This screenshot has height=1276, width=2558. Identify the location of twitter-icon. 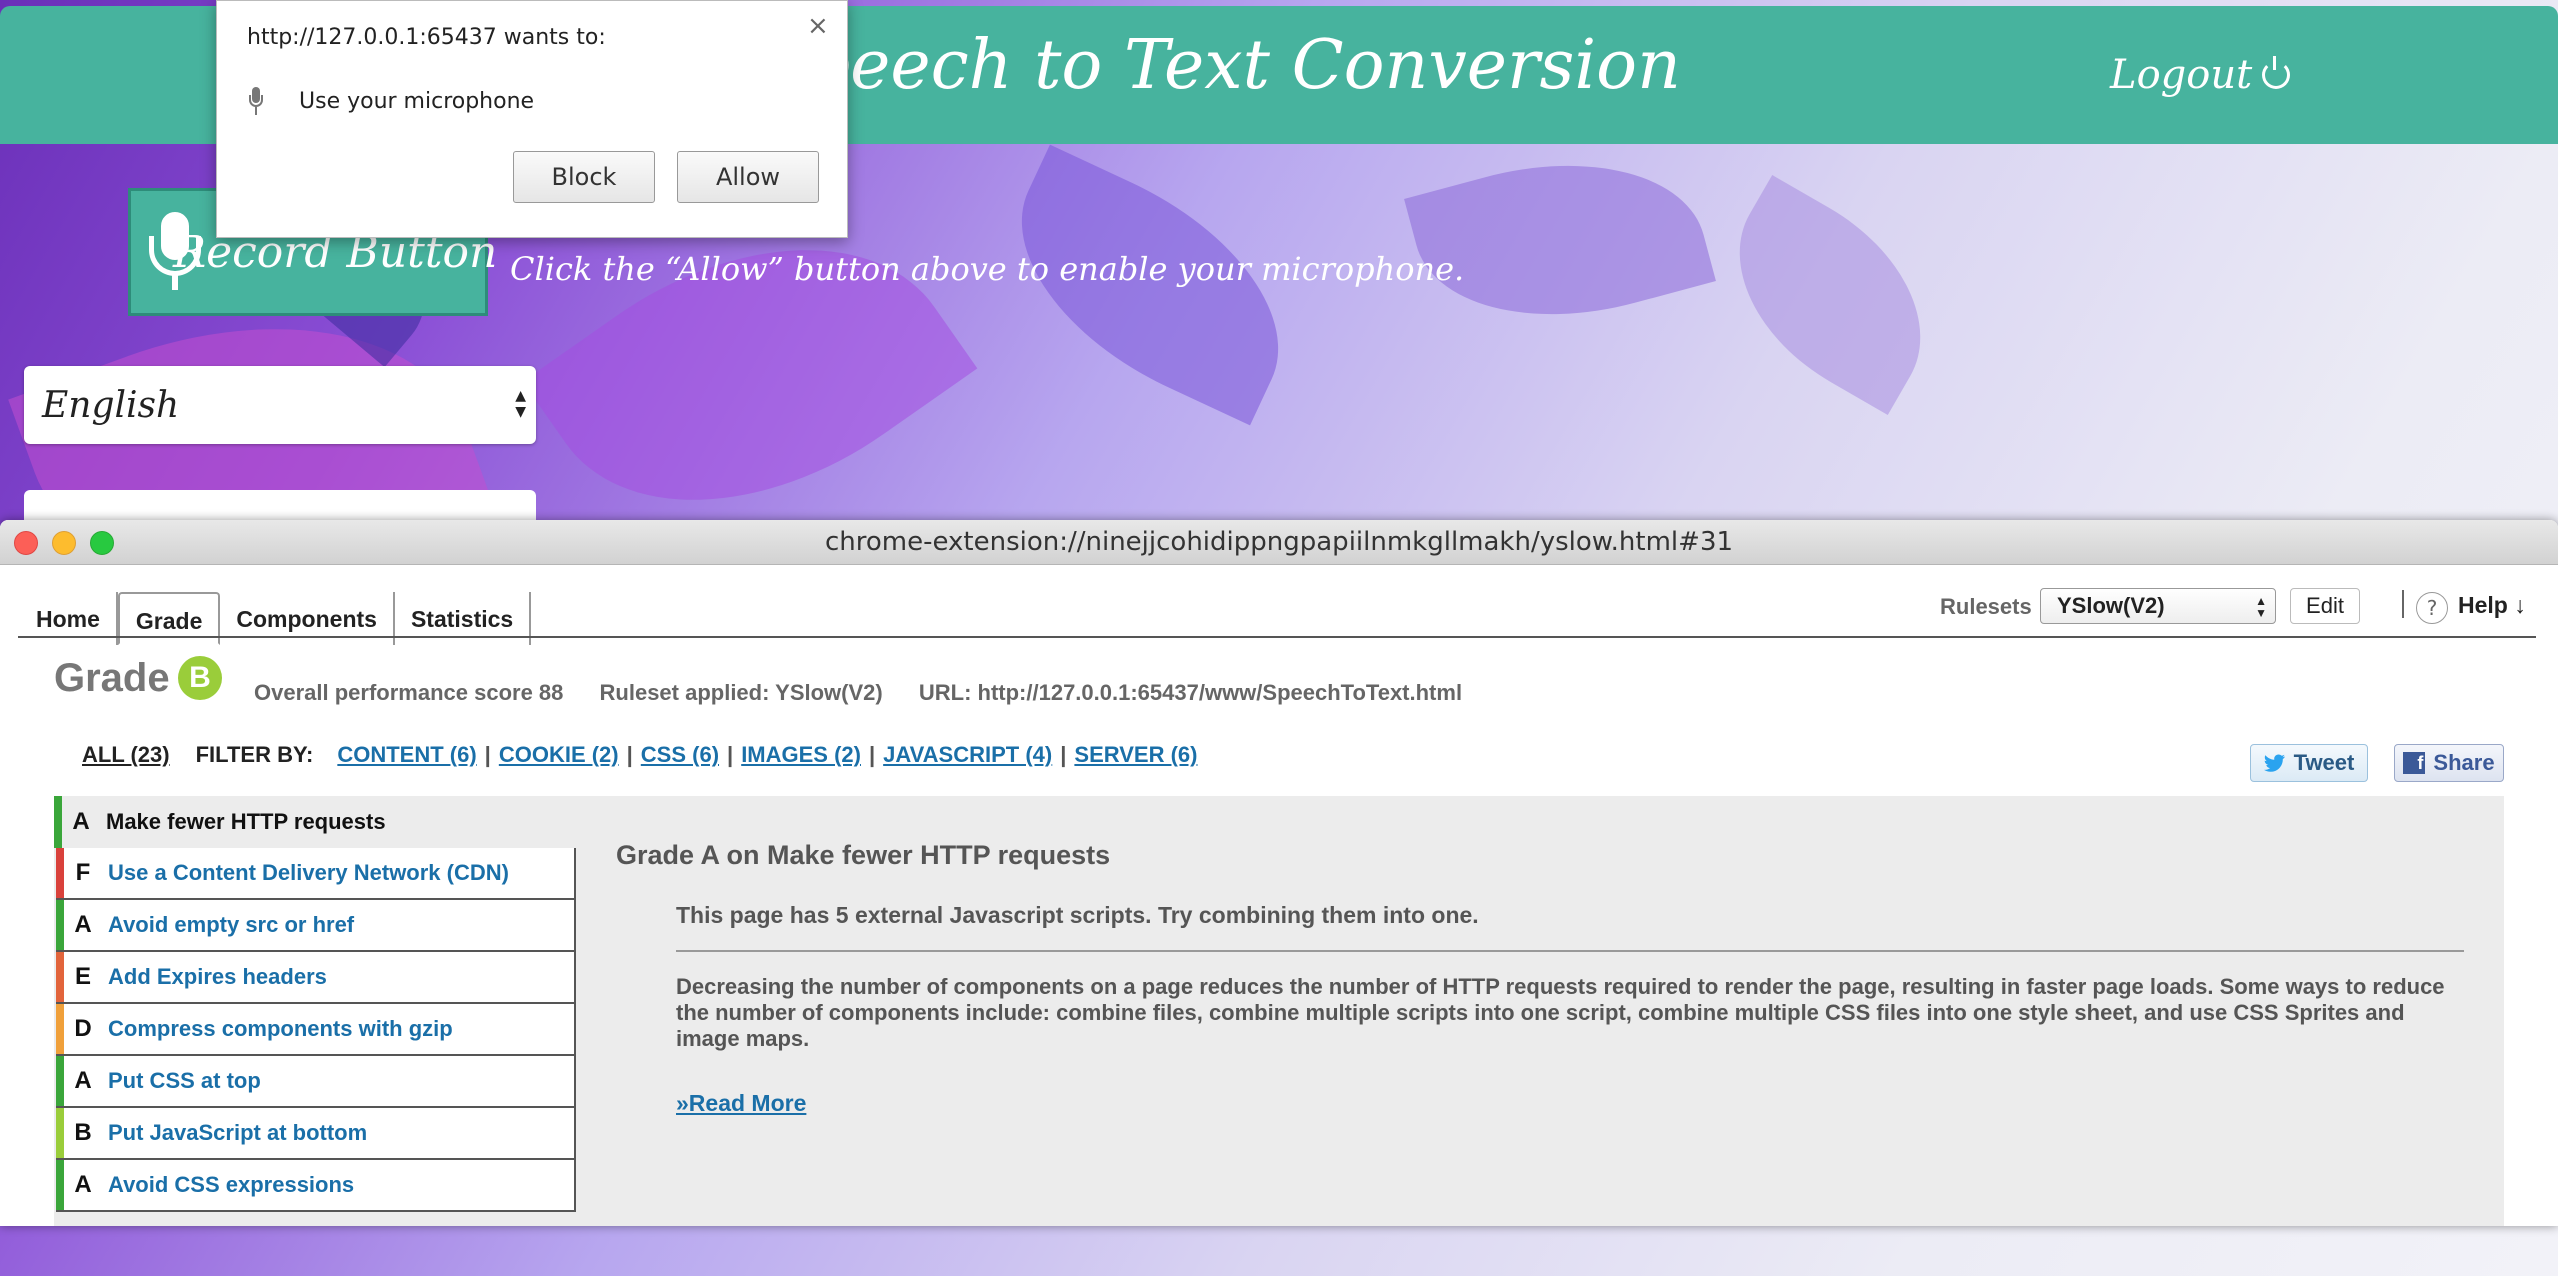
(2274, 763).